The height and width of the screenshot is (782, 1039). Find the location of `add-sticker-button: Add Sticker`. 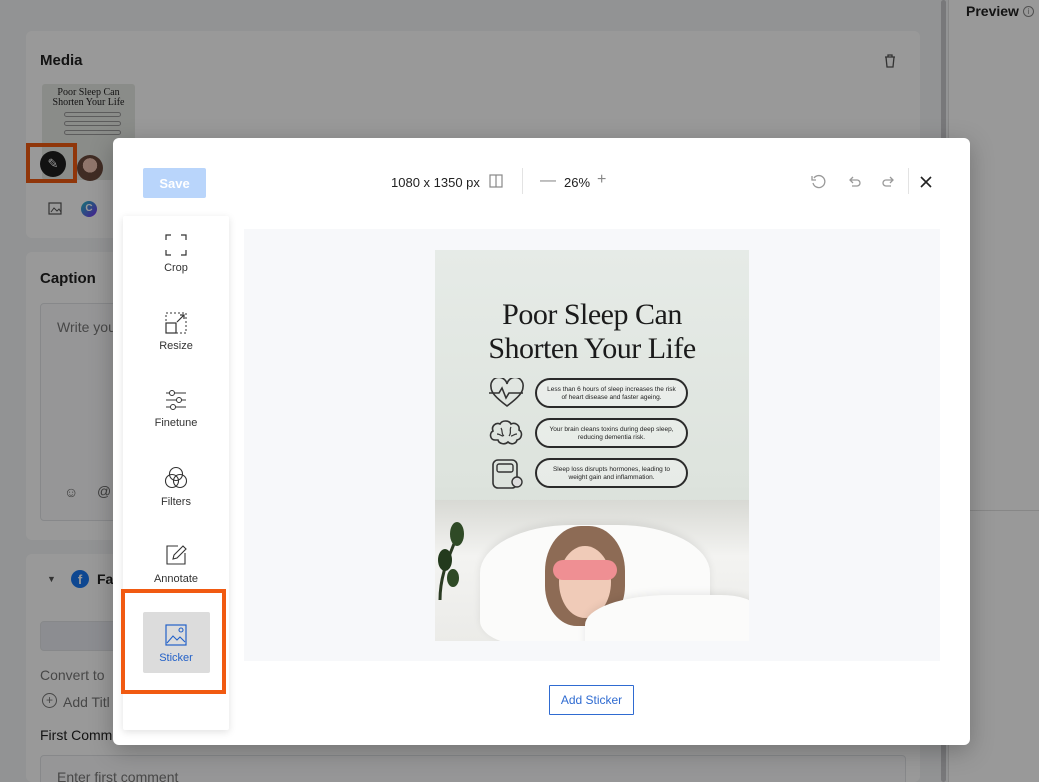

add-sticker-button: Add Sticker is located at coordinates (591, 700).